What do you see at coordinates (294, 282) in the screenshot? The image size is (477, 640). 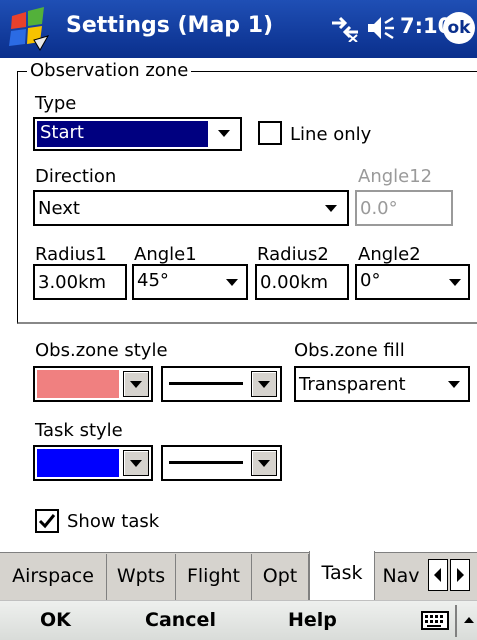 I see `radius2-value: 0.00km` at bounding box center [294, 282].